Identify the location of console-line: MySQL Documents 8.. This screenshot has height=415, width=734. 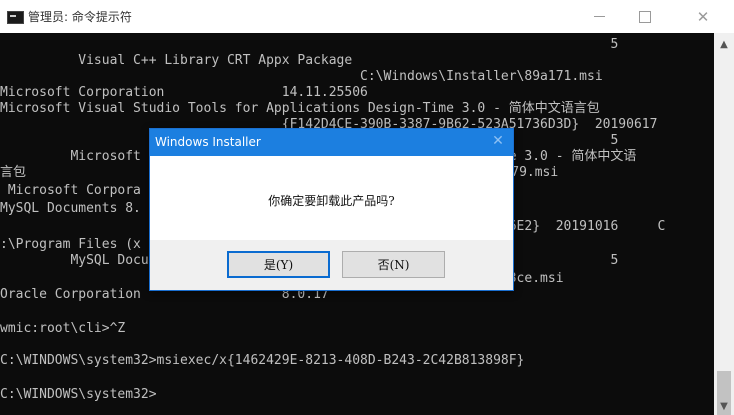
(70, 208).